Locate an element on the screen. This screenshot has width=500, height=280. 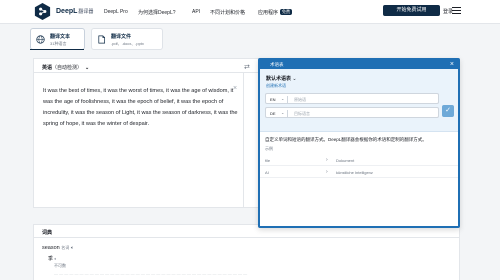
dictionary-title: 词典 is located at coordinates (47, 233).